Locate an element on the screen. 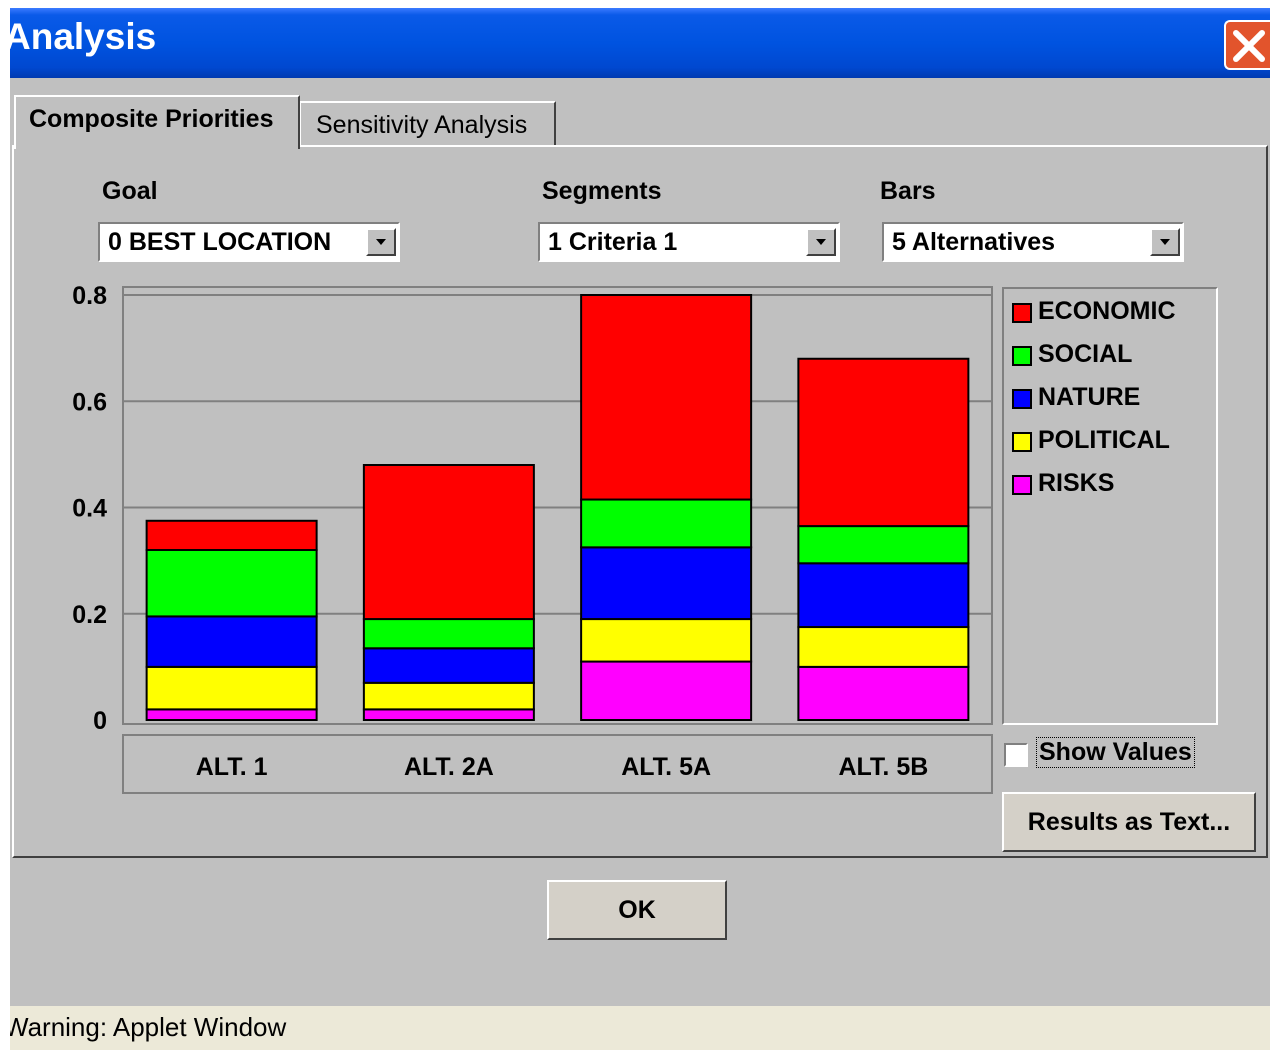 The height and width of the screenshot is (1050, 1270). legend-label: POLITICAL is located at coordinates (1104, 440).